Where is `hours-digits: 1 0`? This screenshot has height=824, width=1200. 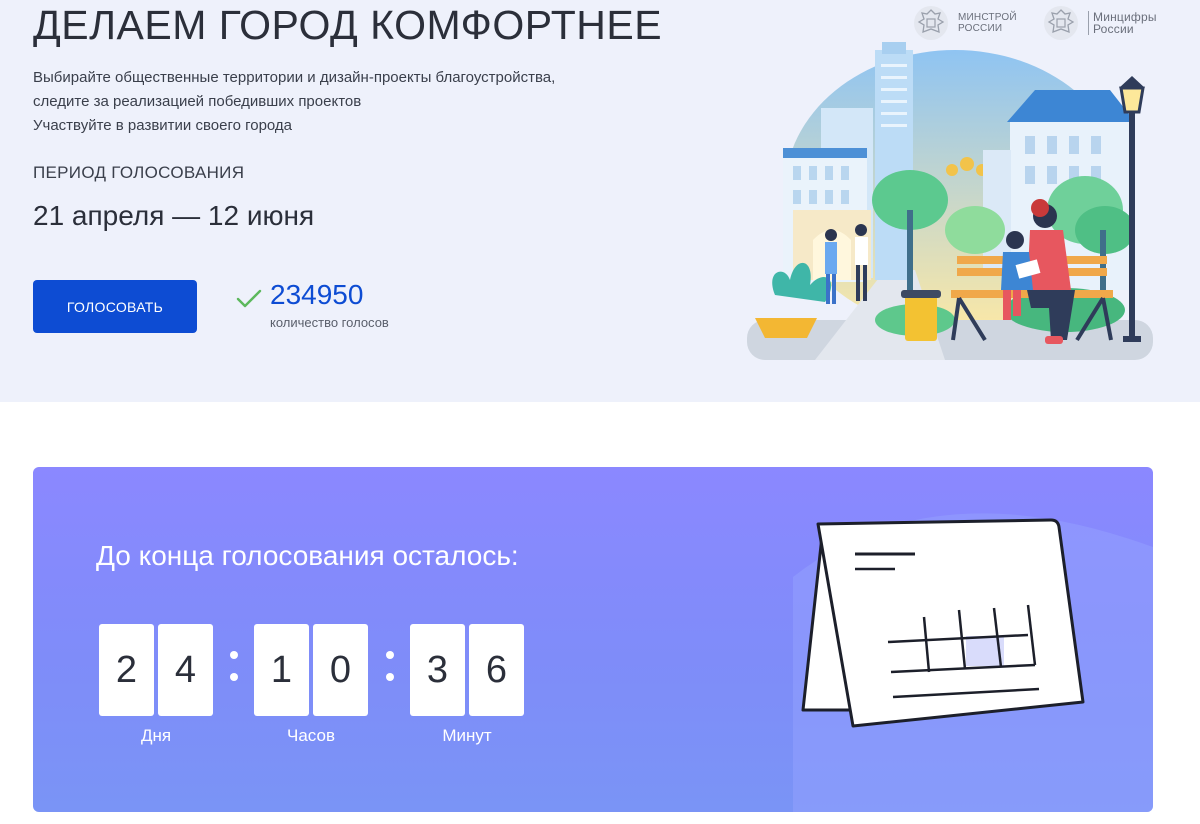
hours-digits: 1 0 is located at coordinates (311, 670).